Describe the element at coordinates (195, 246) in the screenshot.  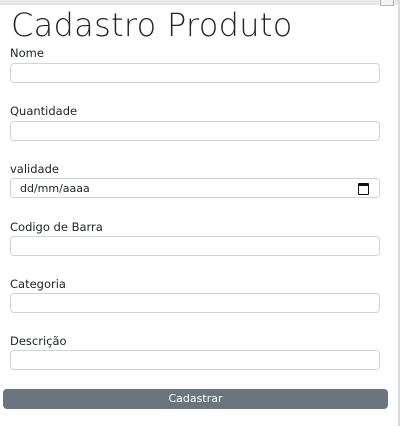
I see `codigo-barra-input` at that location.